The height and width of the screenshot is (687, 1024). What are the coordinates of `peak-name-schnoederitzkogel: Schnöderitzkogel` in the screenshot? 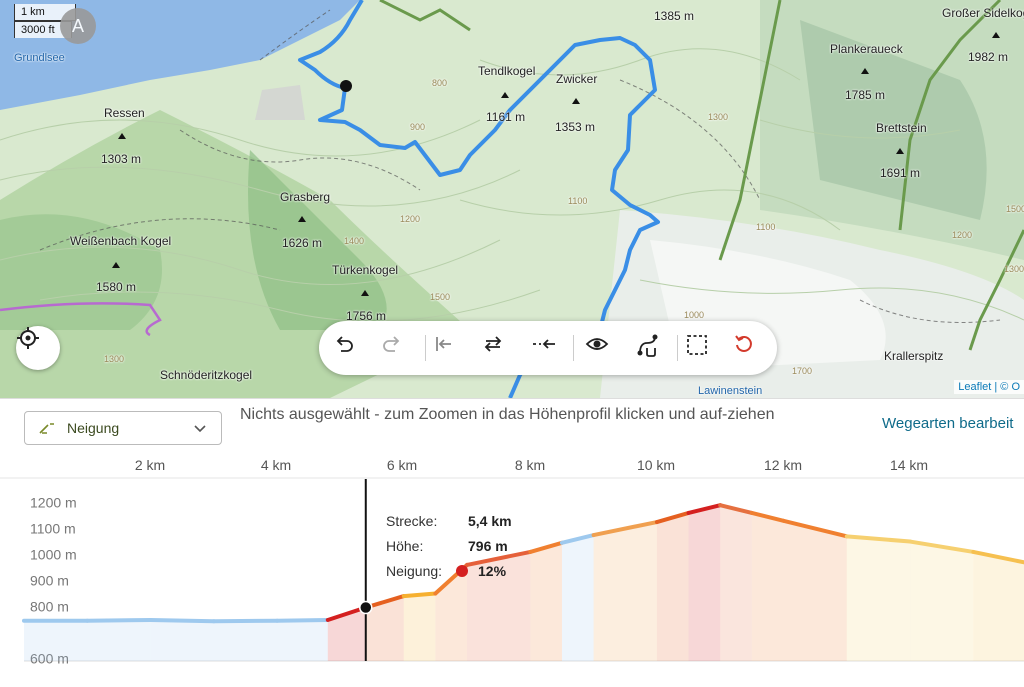 It's located at (206, 375).